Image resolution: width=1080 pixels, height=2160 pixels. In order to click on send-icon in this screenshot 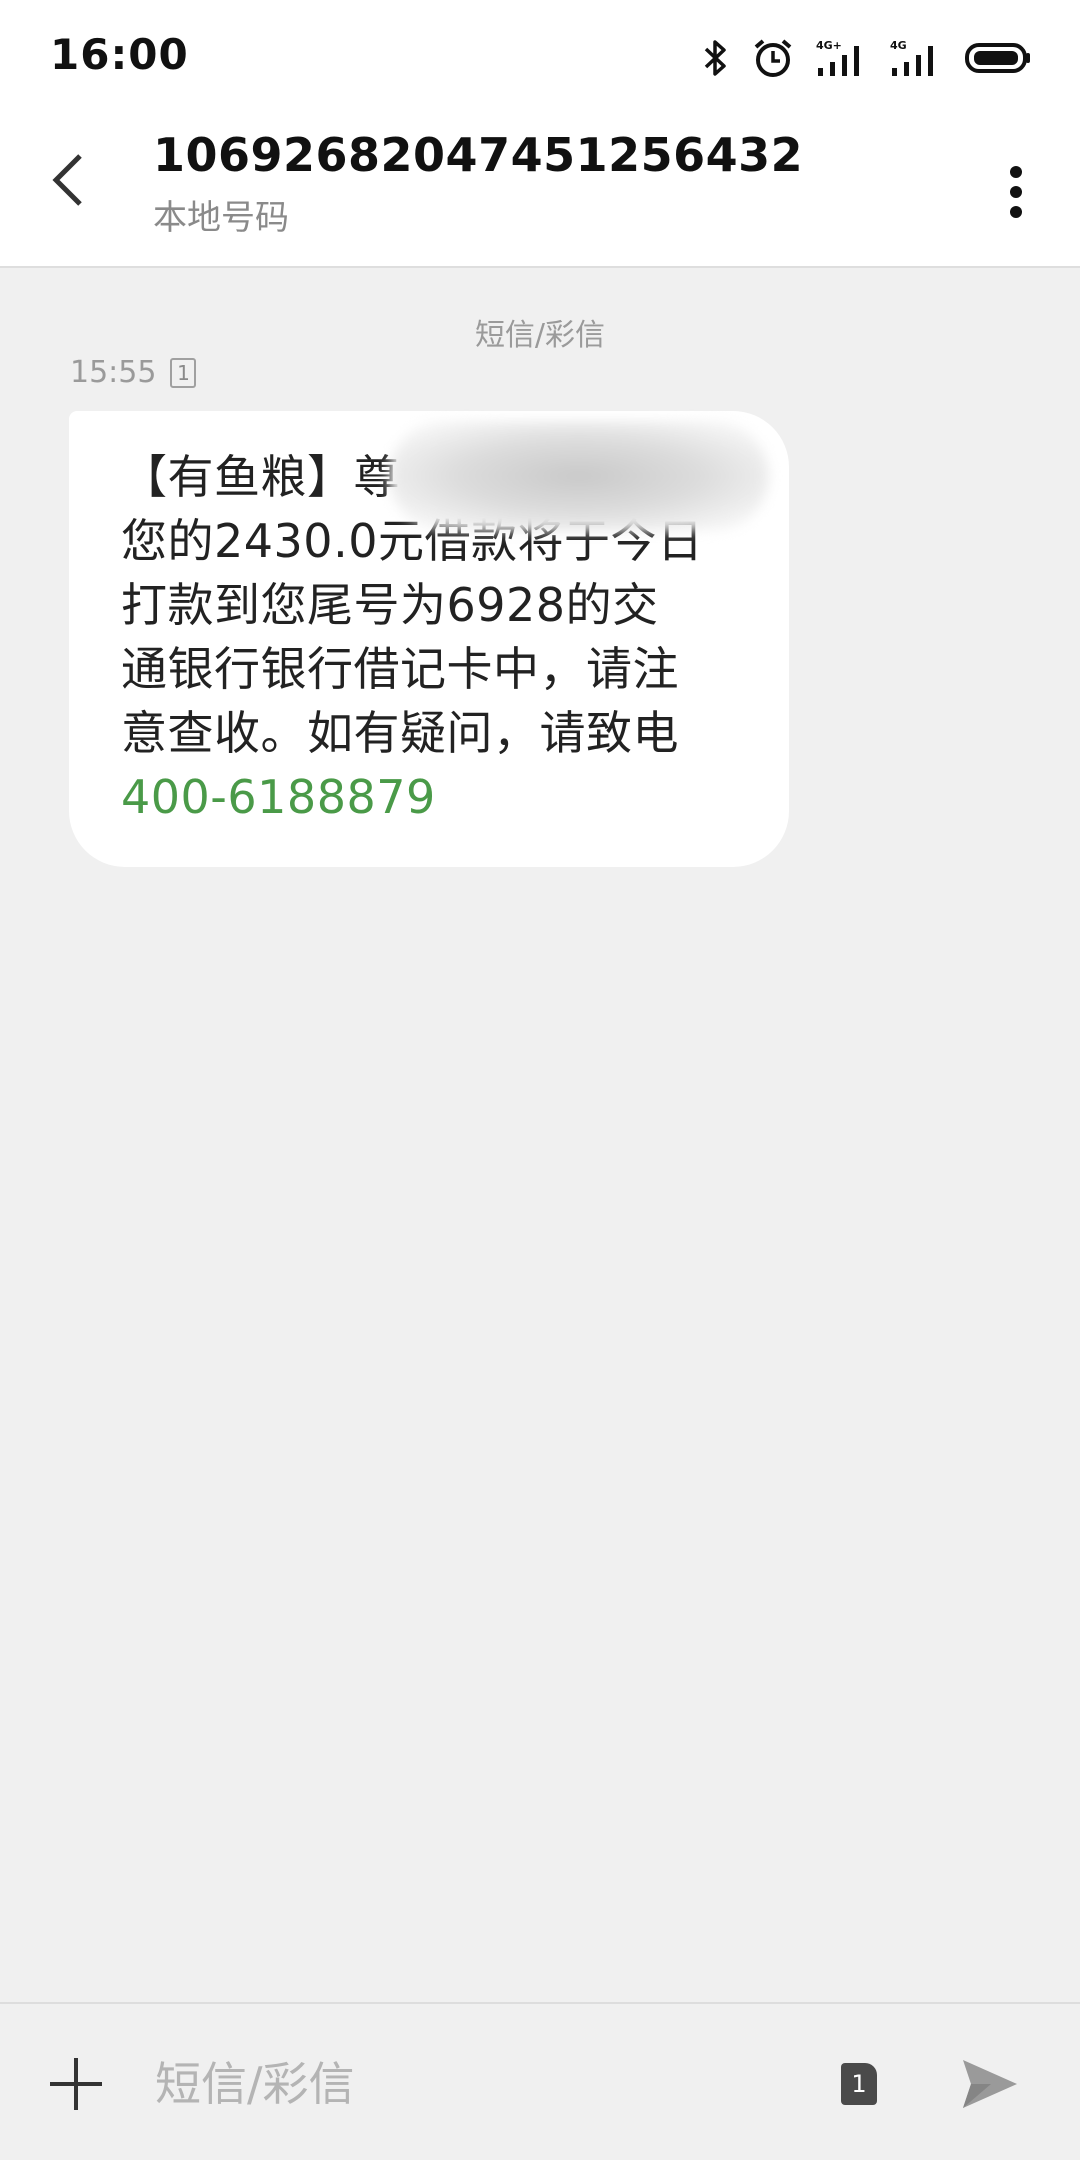, I will do `click(990, 2084)`.